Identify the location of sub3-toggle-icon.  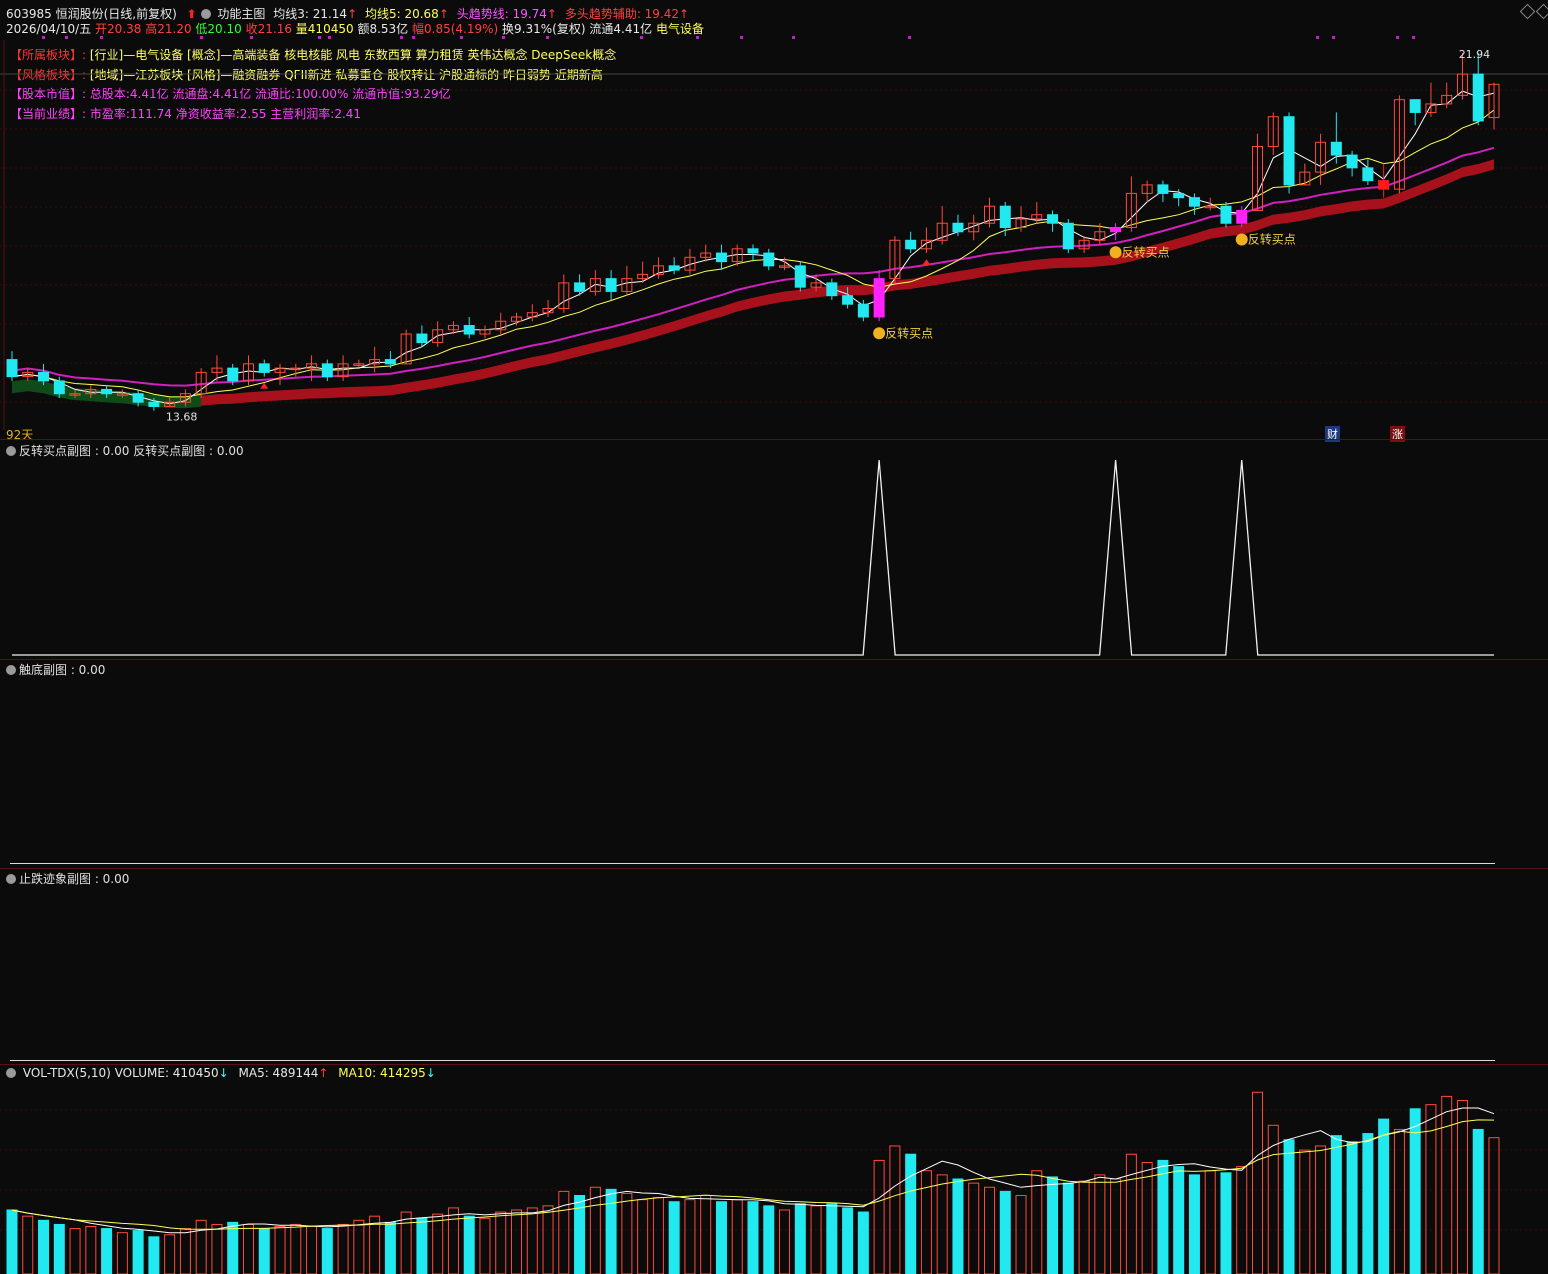
(11, 879).